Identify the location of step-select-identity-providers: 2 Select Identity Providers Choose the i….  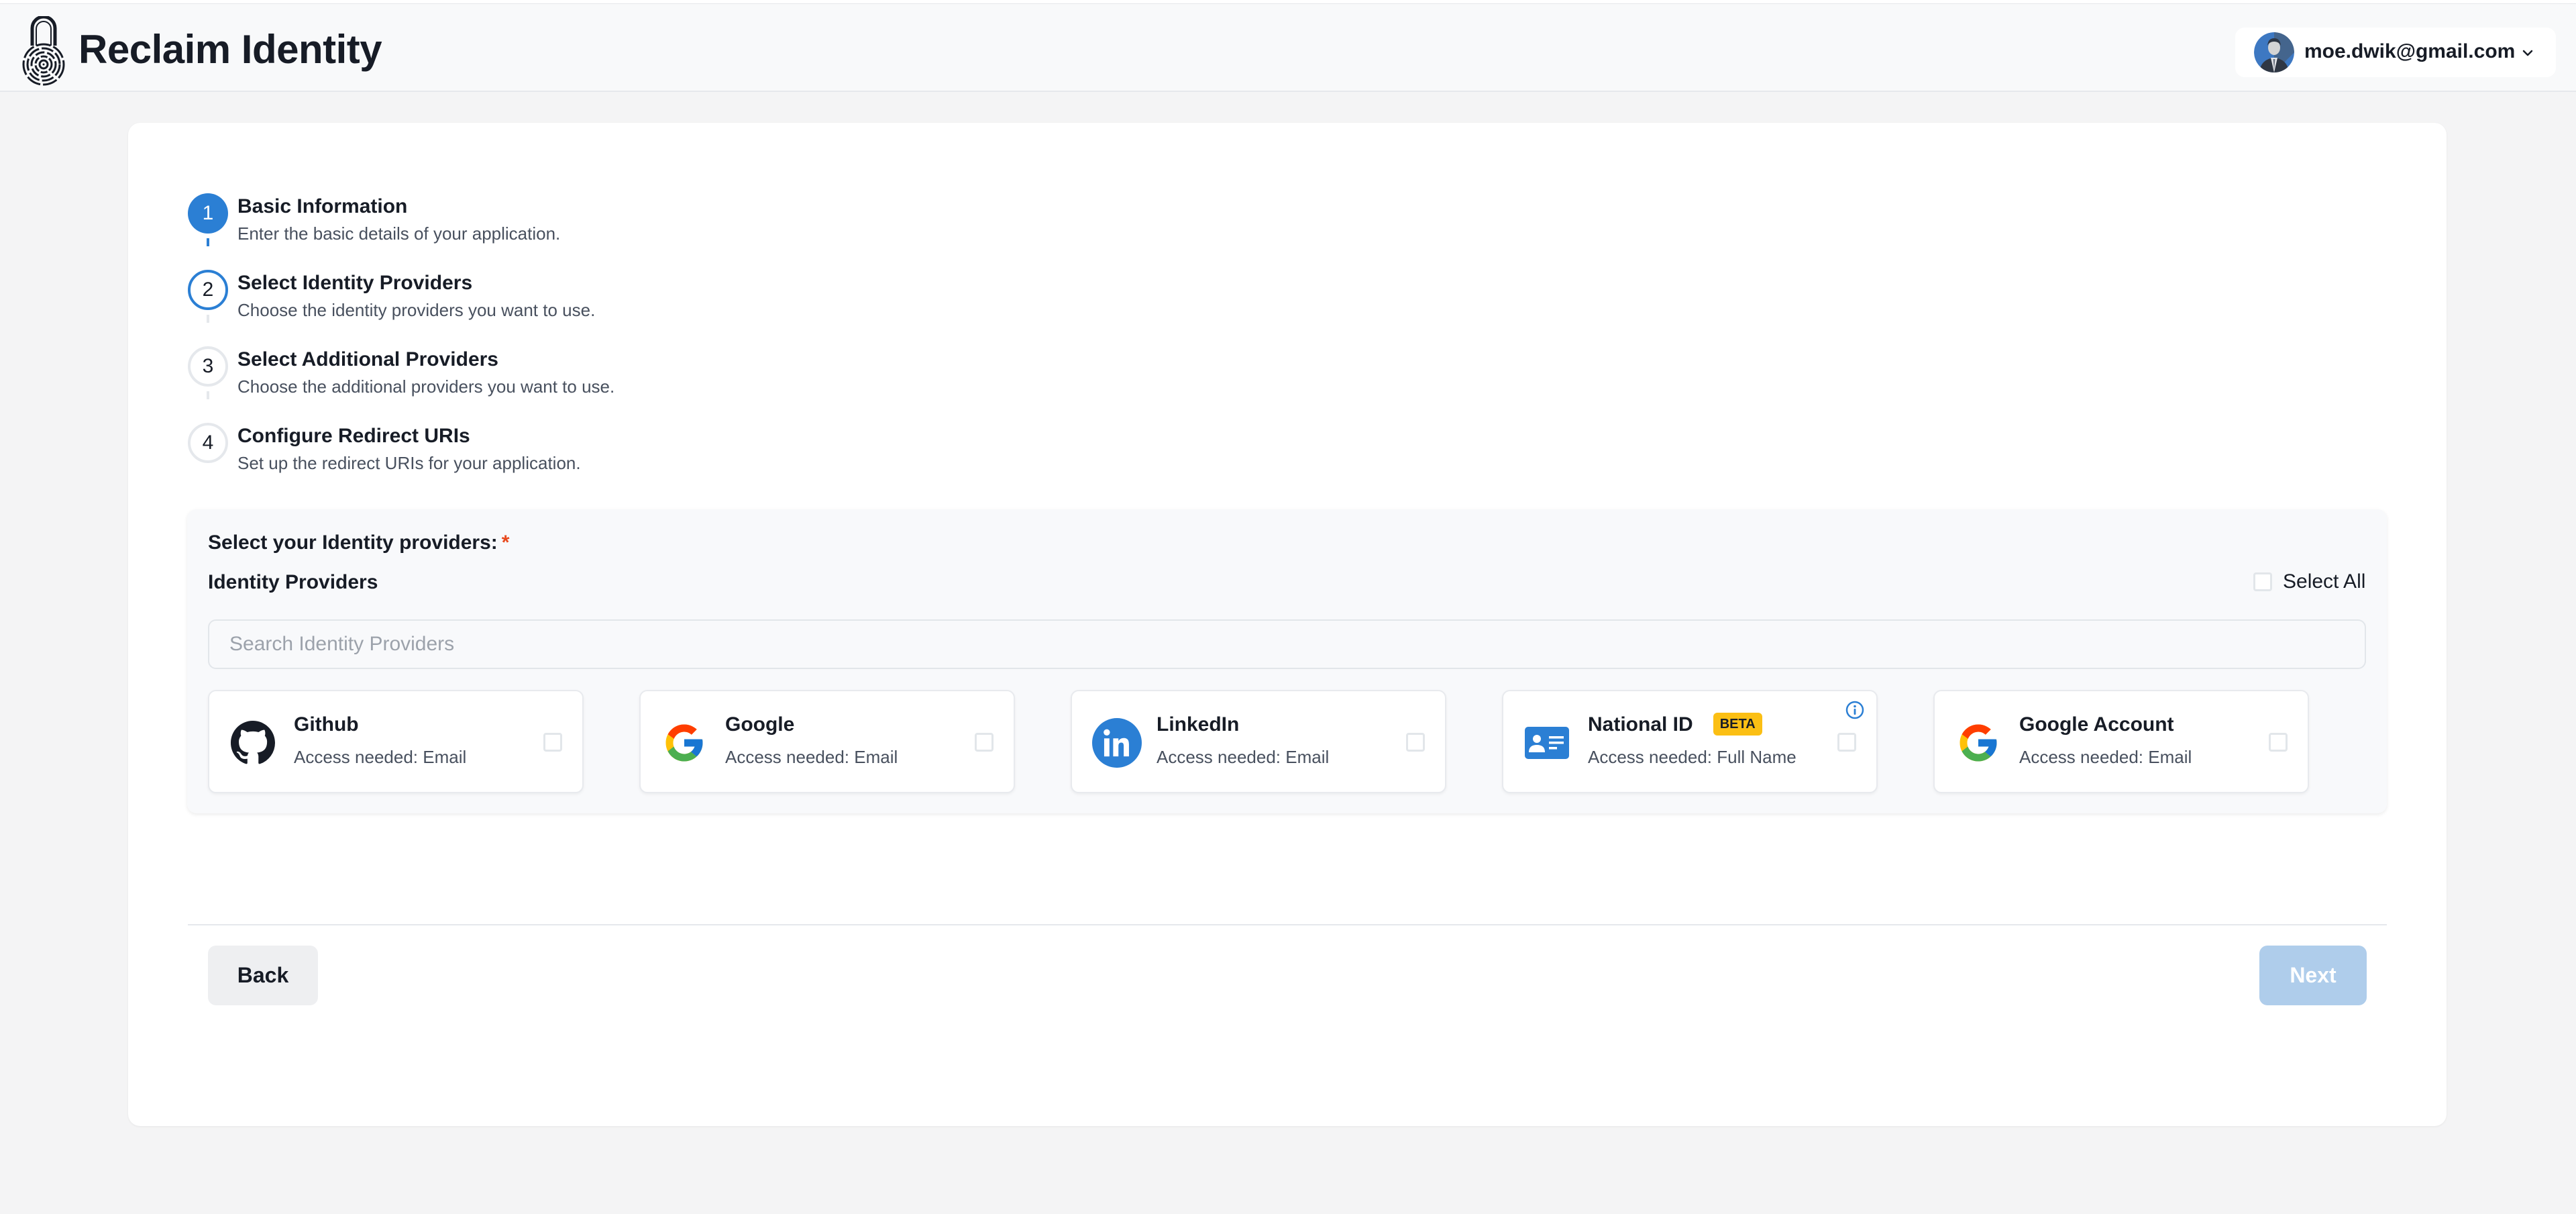
(490, 303).